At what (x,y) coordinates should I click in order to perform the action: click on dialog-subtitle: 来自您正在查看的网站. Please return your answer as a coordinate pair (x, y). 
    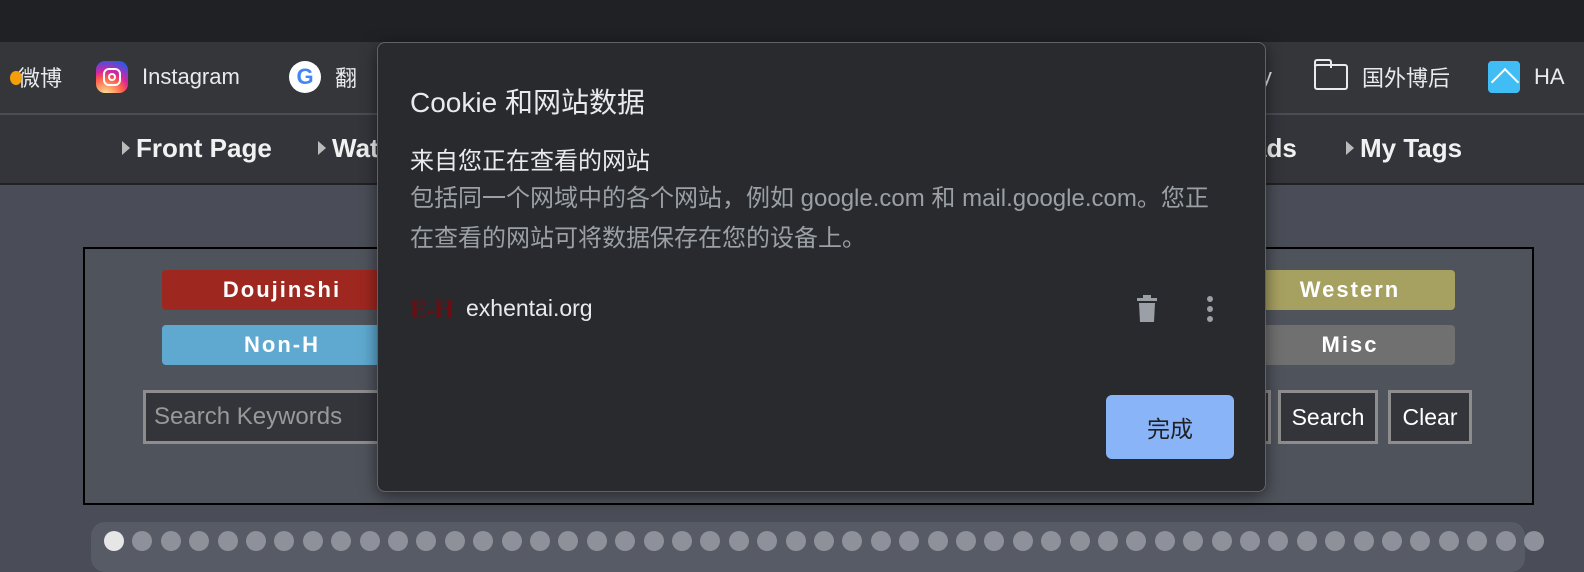
    Looking at the image, I should click on (530, 161).